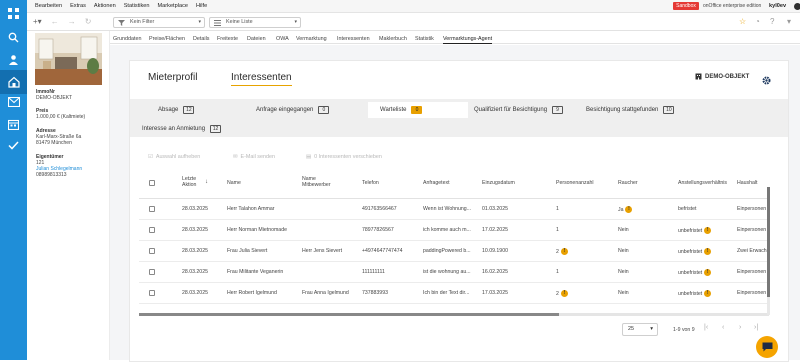 The image size is (800, 362). What do you see at coordinates (757, 21) in the screenshot?
I see `clock-icon: ◔` at bounding box center [757, 21].